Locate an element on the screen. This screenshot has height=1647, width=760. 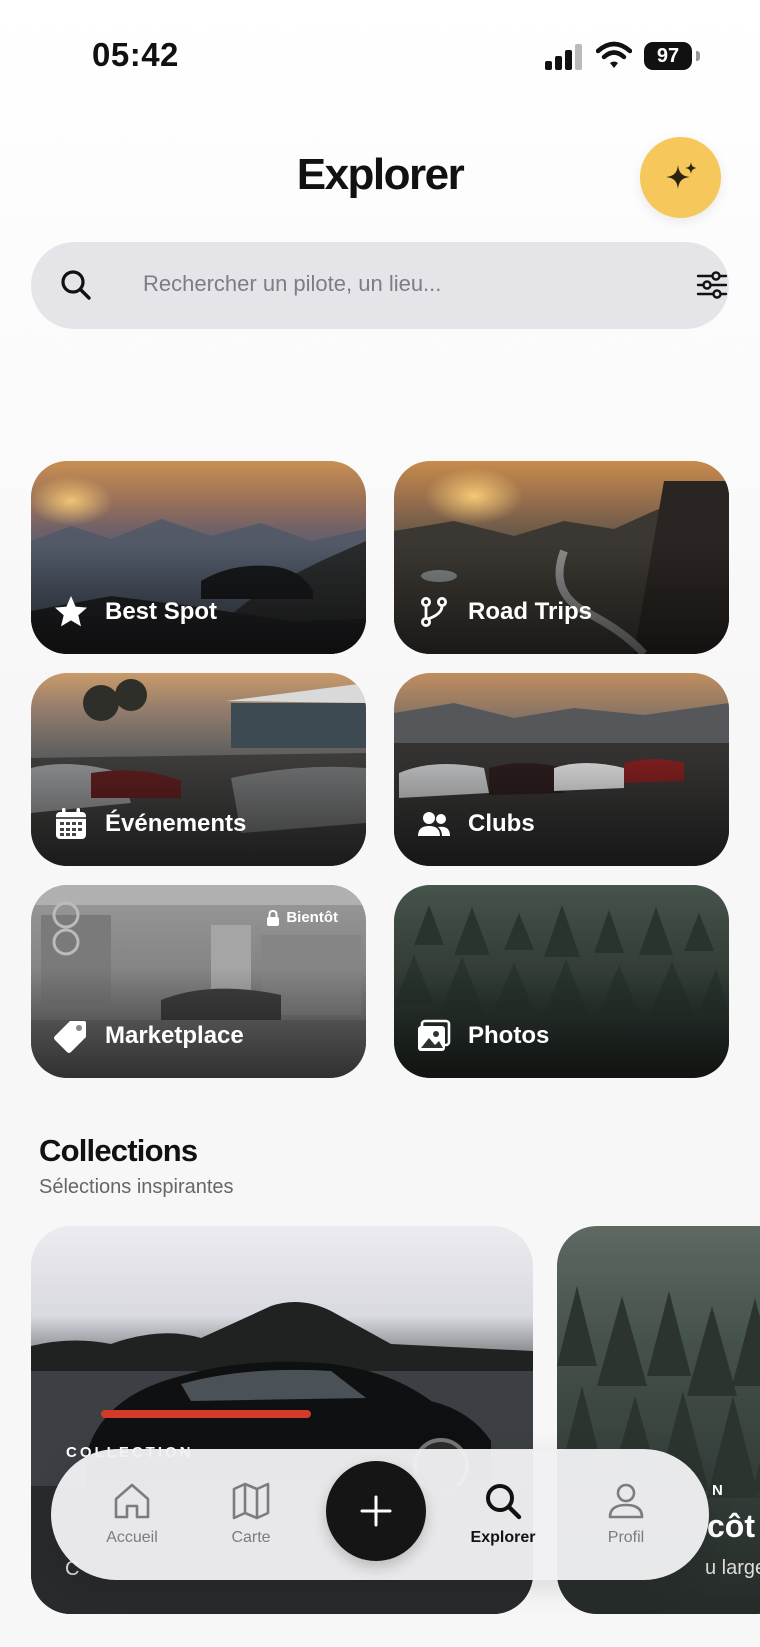
cellular-signal-icon is located at coordinates (563, 57).